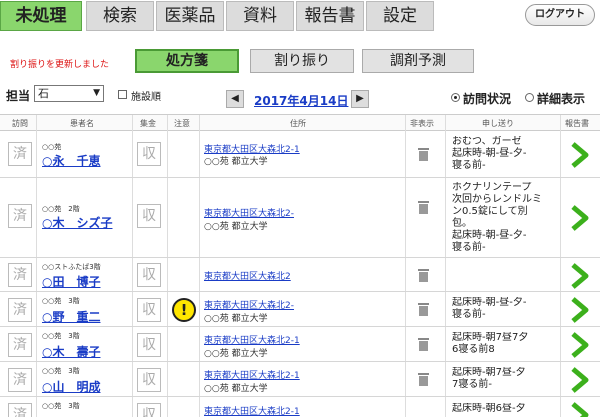  What do you see at coordinates (247, 275) in the screenshot?
I see `address-link: 東京都大田区大森北2` at bounding box center [247, 275].